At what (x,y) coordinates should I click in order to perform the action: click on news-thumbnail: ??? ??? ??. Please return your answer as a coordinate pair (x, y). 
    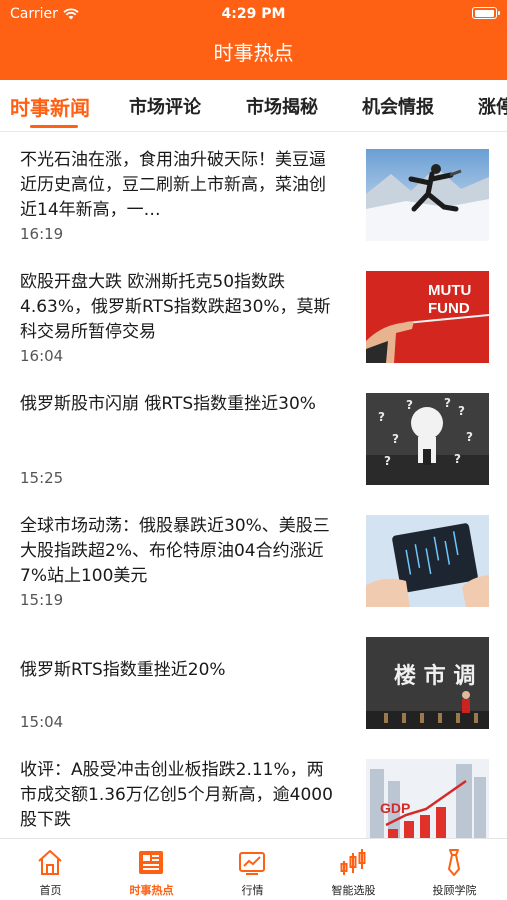
    Looking at the image, I should click on (427, 439).